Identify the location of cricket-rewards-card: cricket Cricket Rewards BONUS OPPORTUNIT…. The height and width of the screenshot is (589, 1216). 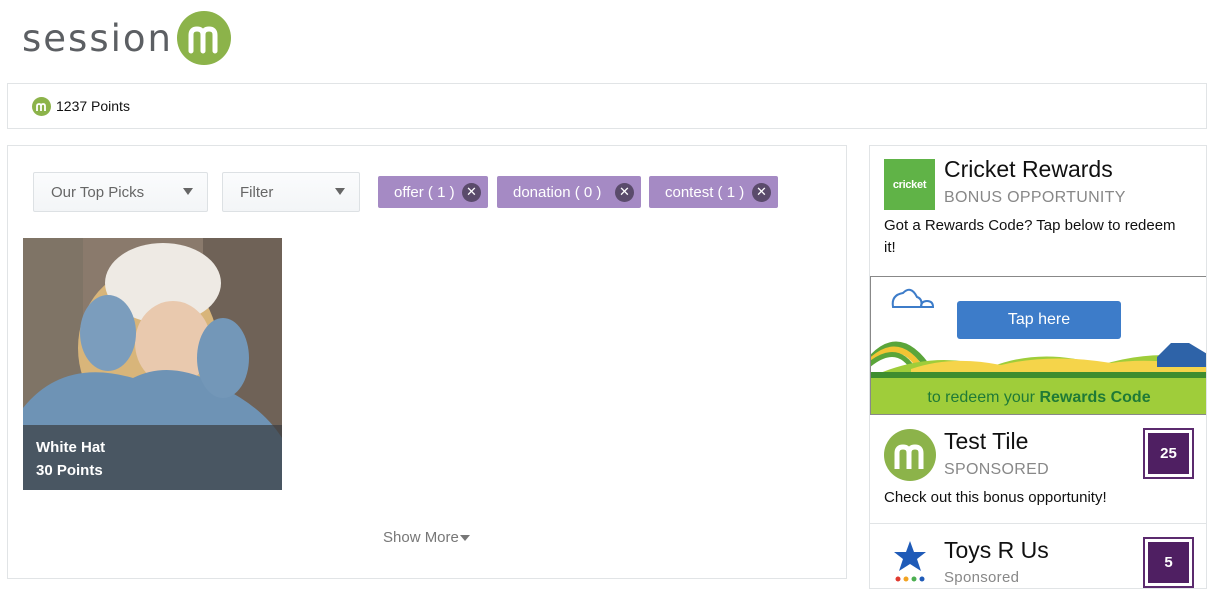
(1038, 211).